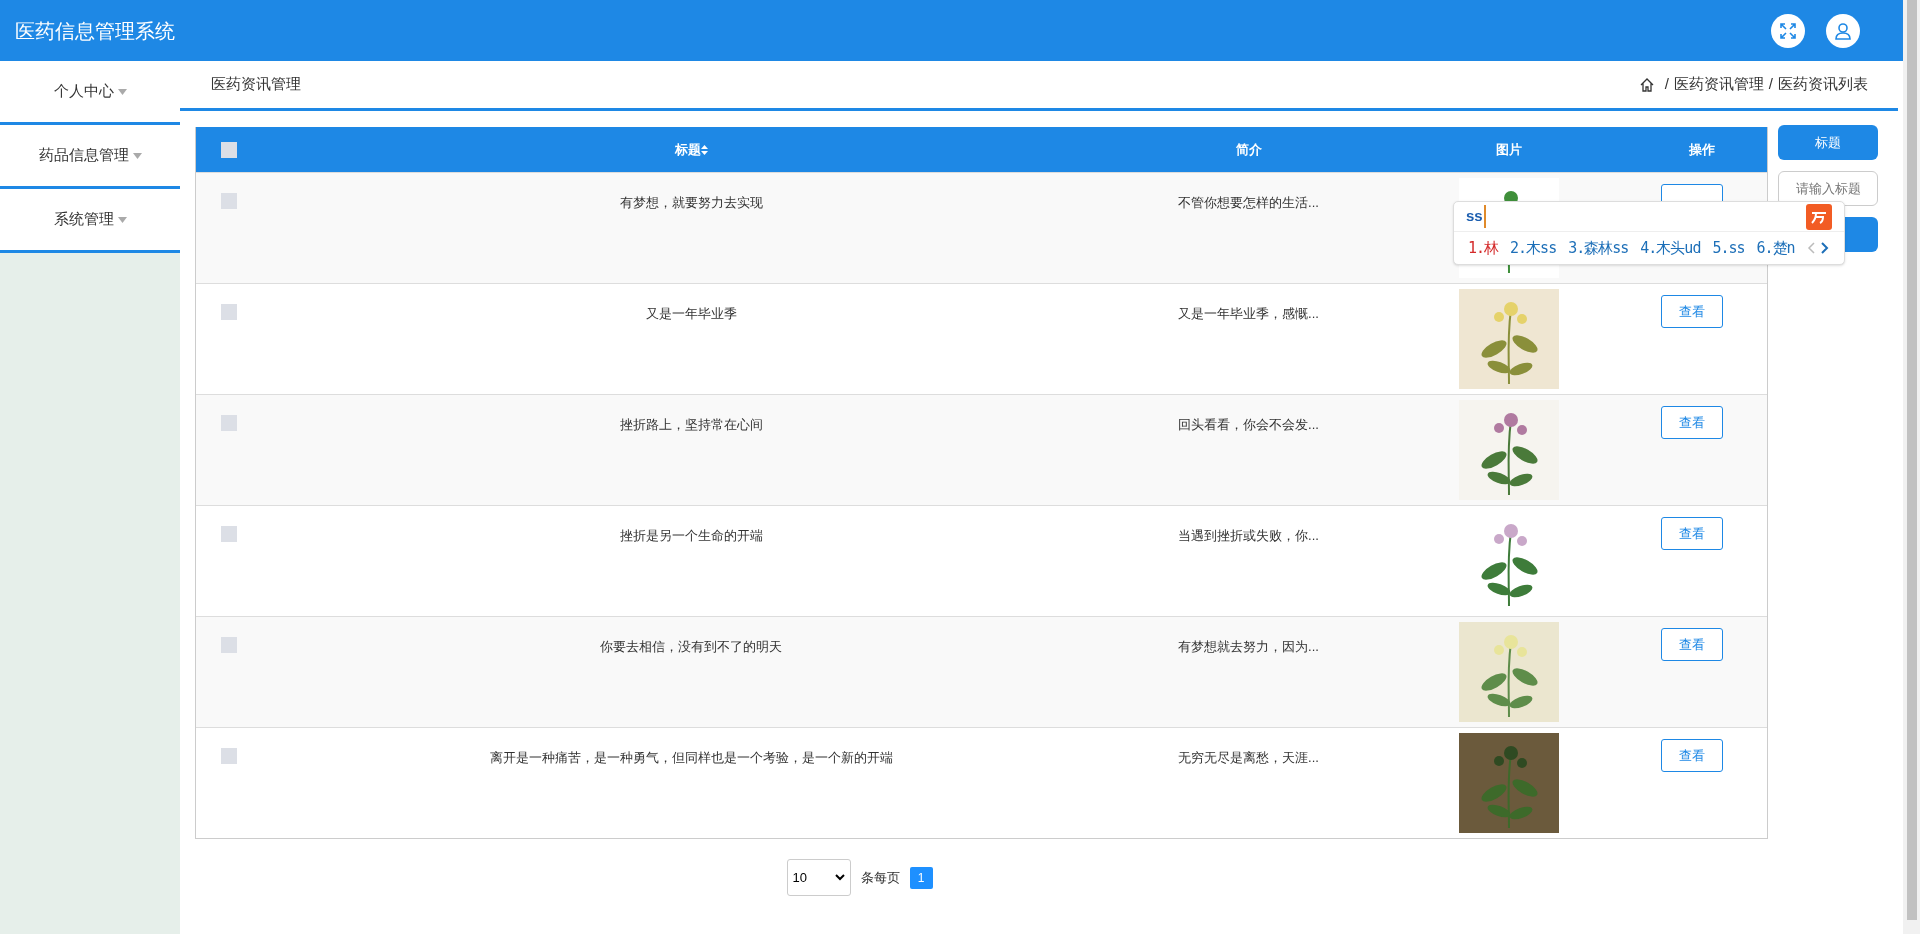 This screenshot has width=1920, height=934. I want to click on fullscreen-button, so click(1788, 30).